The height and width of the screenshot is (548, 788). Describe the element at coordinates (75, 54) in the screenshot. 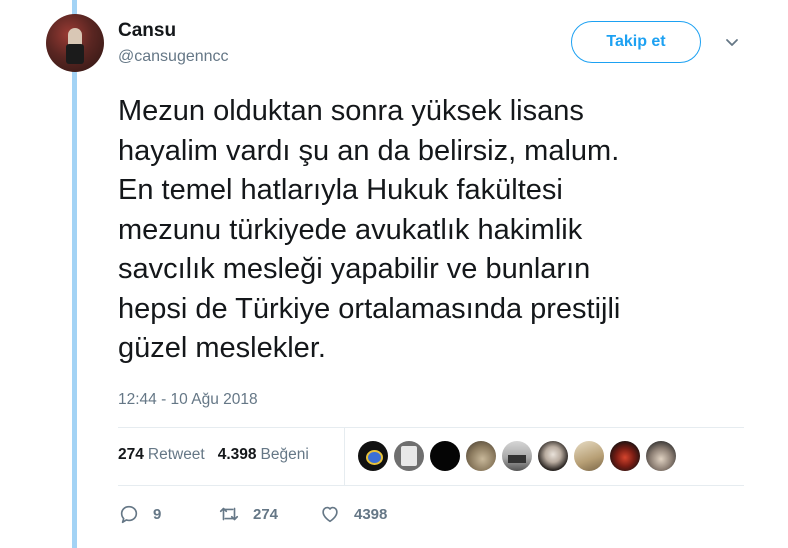

I see `avatar-figure-dress` at that location.